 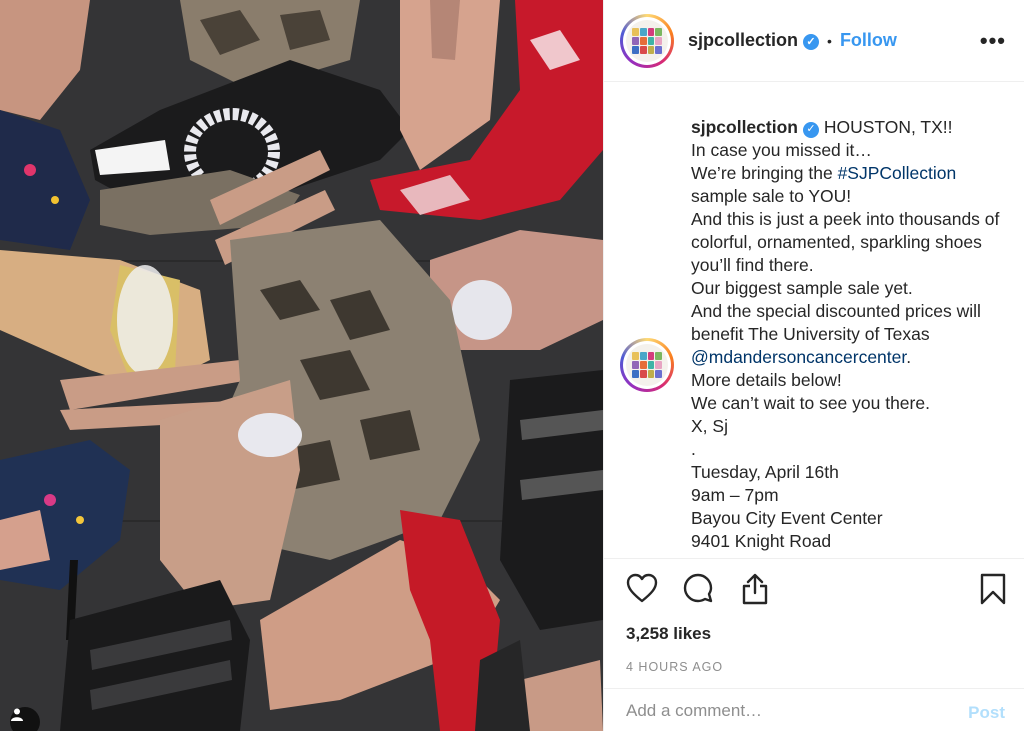 I want to click on comment-bar: Post, so click(x=814, y=709).